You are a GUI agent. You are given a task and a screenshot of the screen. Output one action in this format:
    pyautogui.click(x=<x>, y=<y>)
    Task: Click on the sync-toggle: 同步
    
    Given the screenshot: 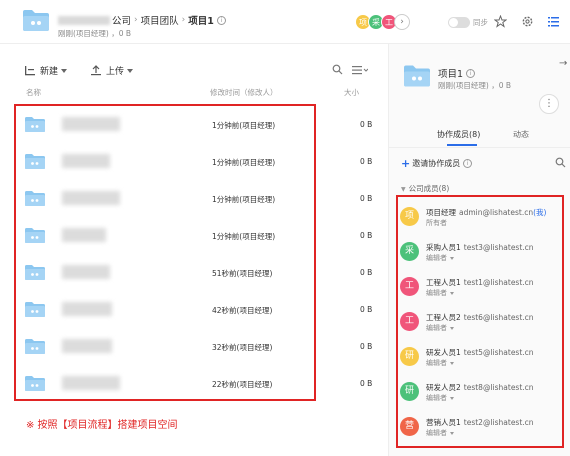 What is the action you would take?
    pyautogui.click(x=468, y=22)
    